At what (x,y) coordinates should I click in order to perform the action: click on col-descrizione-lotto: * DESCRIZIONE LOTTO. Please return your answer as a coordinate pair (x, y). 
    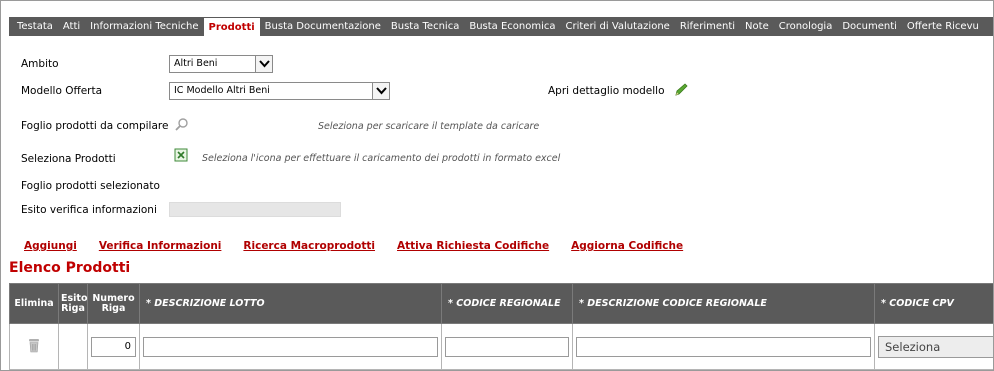
    Looking at the image, I should click on (290, 303).